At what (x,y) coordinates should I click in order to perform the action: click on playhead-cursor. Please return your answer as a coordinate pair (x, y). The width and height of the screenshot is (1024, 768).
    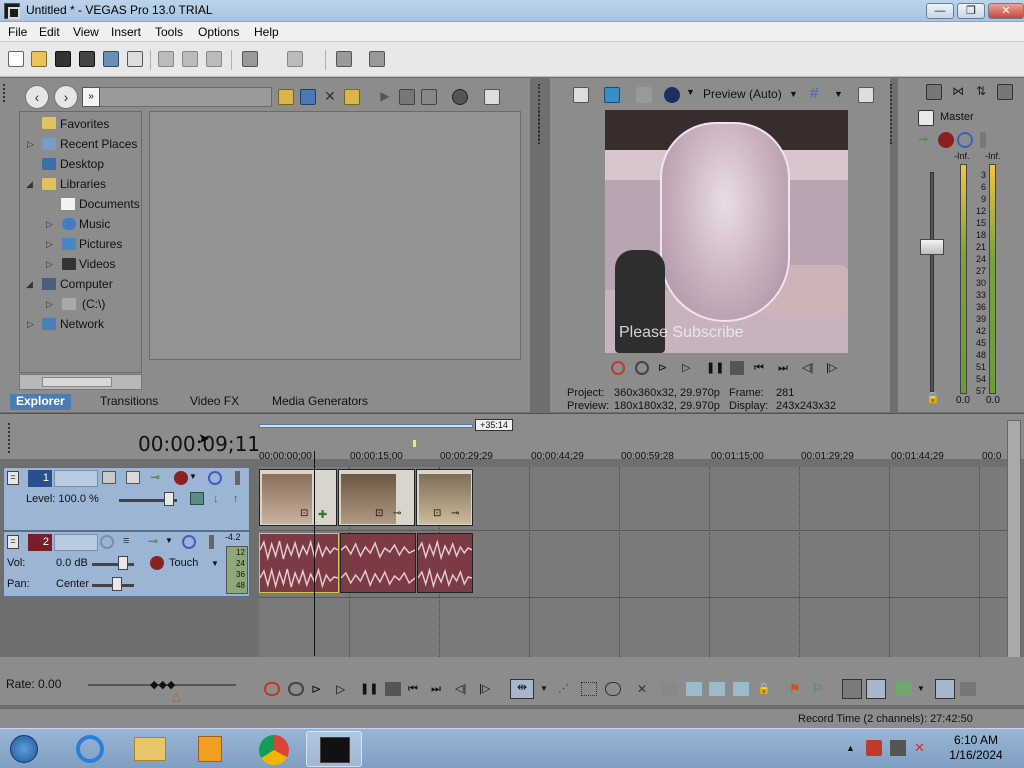
    Looking at the image, I should click on (314, 553).